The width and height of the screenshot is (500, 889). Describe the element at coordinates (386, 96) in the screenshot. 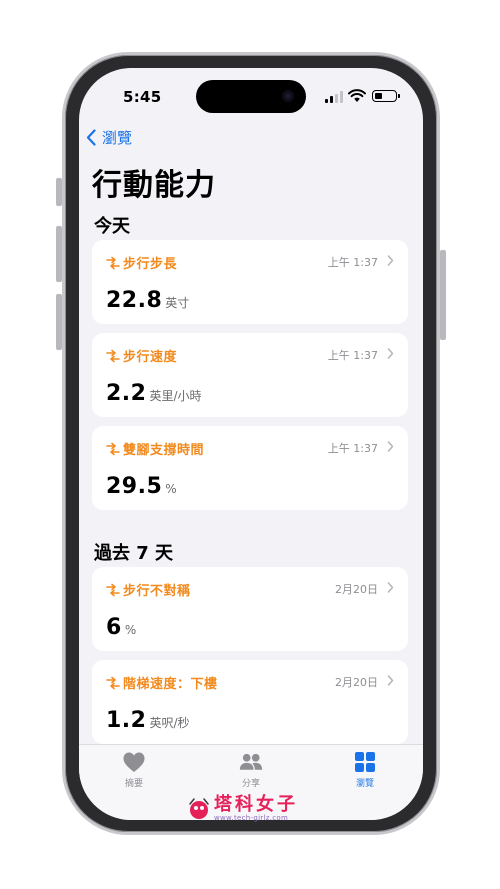

I see `battery-icon` at that location.